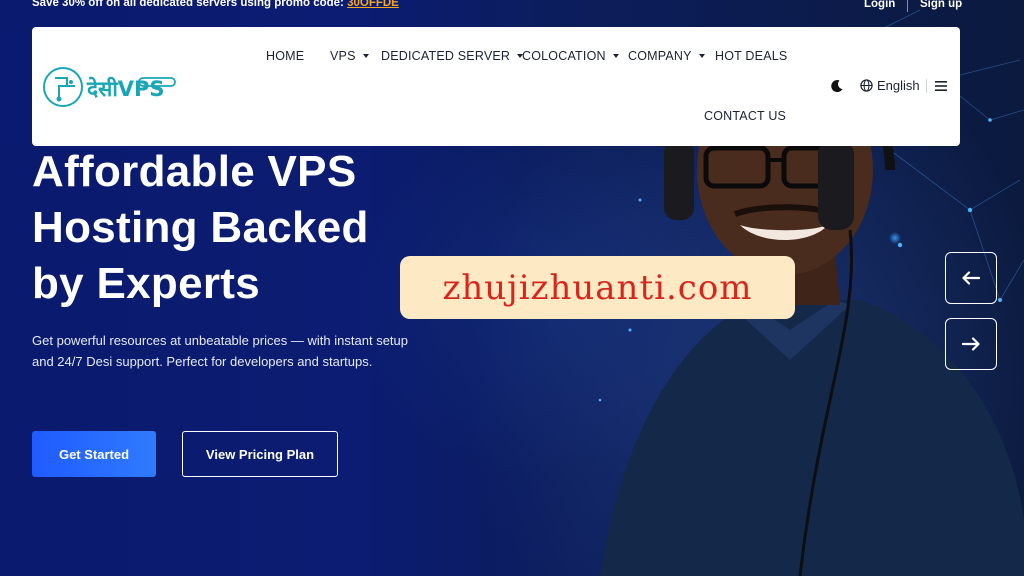  I want to click on nav-item-label: CONTACT US, so click(745, 116).